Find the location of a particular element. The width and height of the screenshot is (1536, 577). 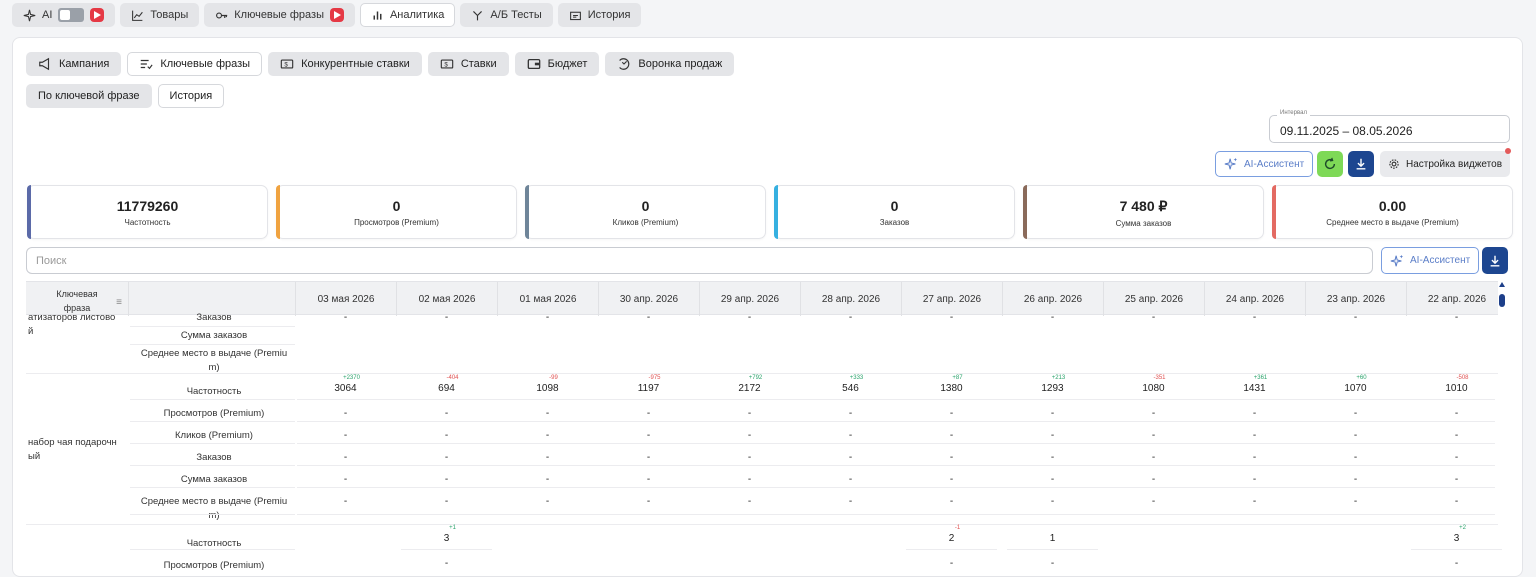

subtab-sales-funnel: Воронка продаж is located at coordinates (670, 64).